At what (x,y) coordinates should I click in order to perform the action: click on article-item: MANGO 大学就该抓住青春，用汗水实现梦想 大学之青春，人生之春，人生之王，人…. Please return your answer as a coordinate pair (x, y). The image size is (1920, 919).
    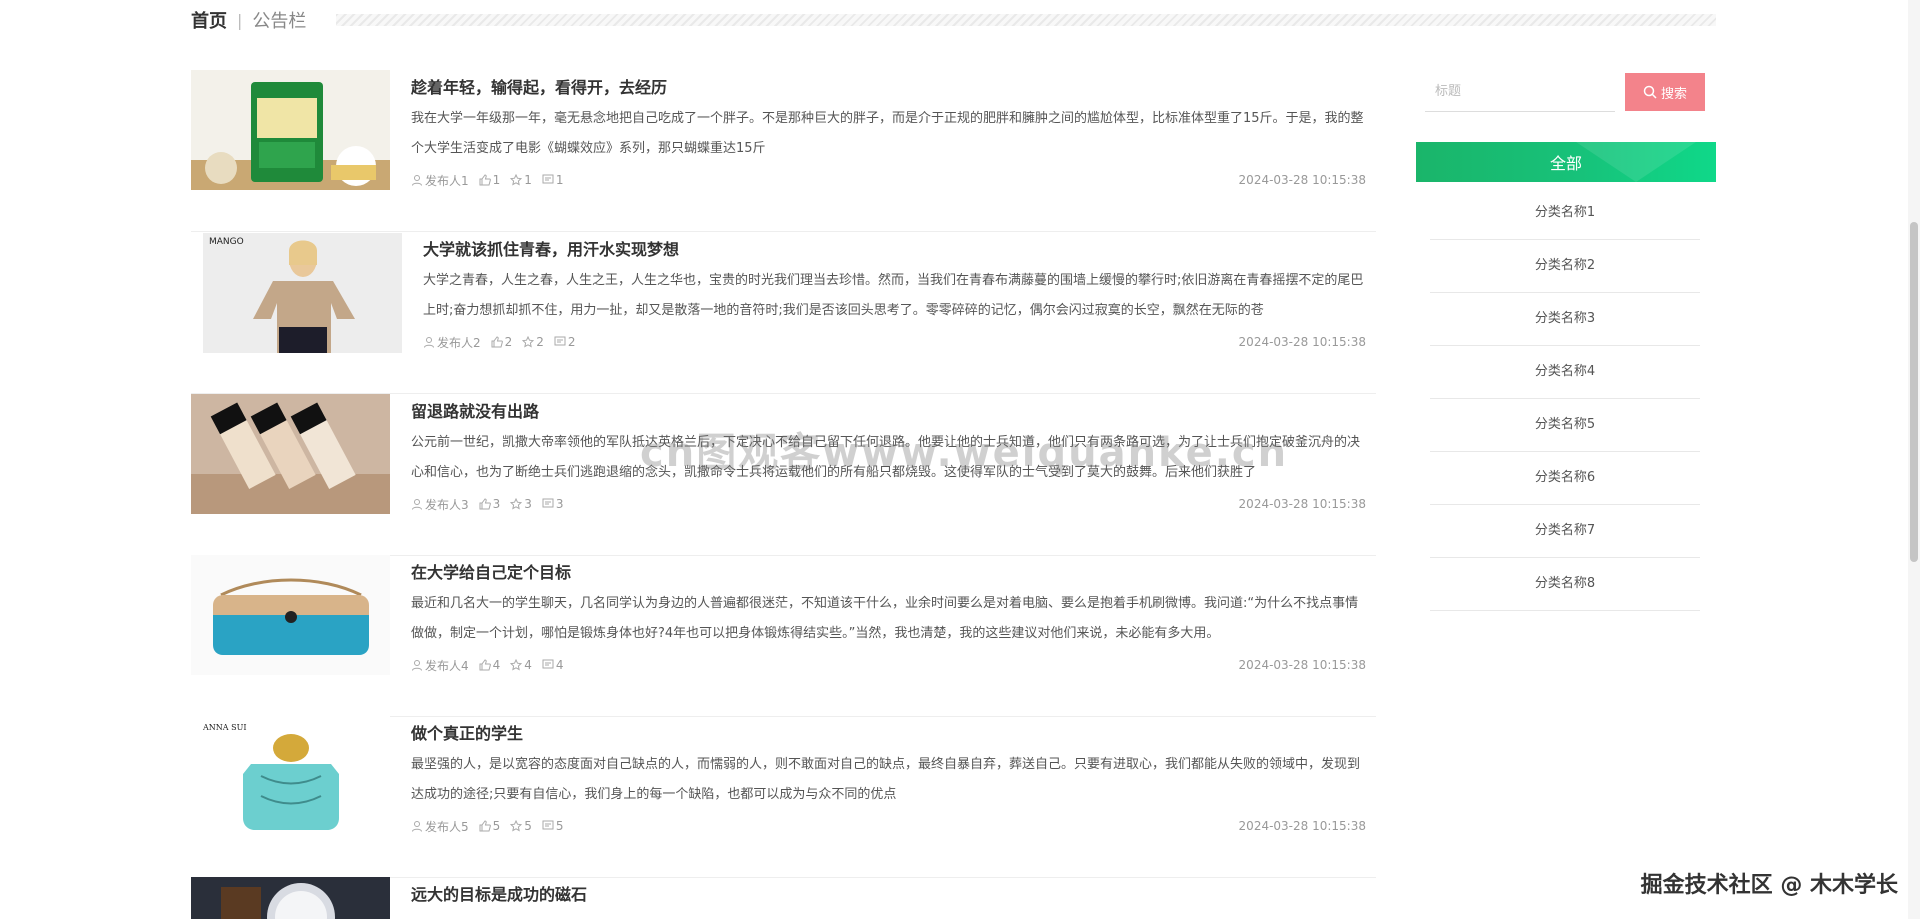
    Looking at the image, I should click on (783, 313).